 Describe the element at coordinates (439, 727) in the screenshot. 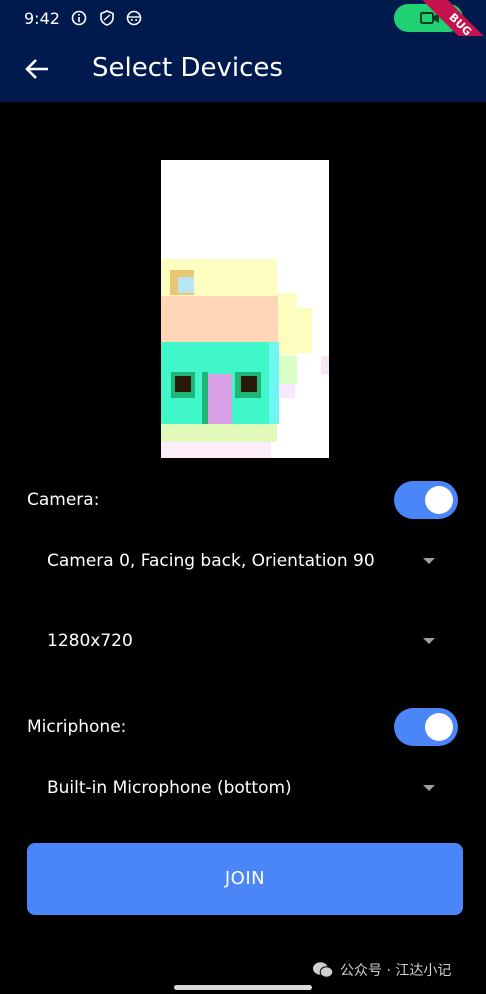

I see `microphone-toggle-knob` at that location.